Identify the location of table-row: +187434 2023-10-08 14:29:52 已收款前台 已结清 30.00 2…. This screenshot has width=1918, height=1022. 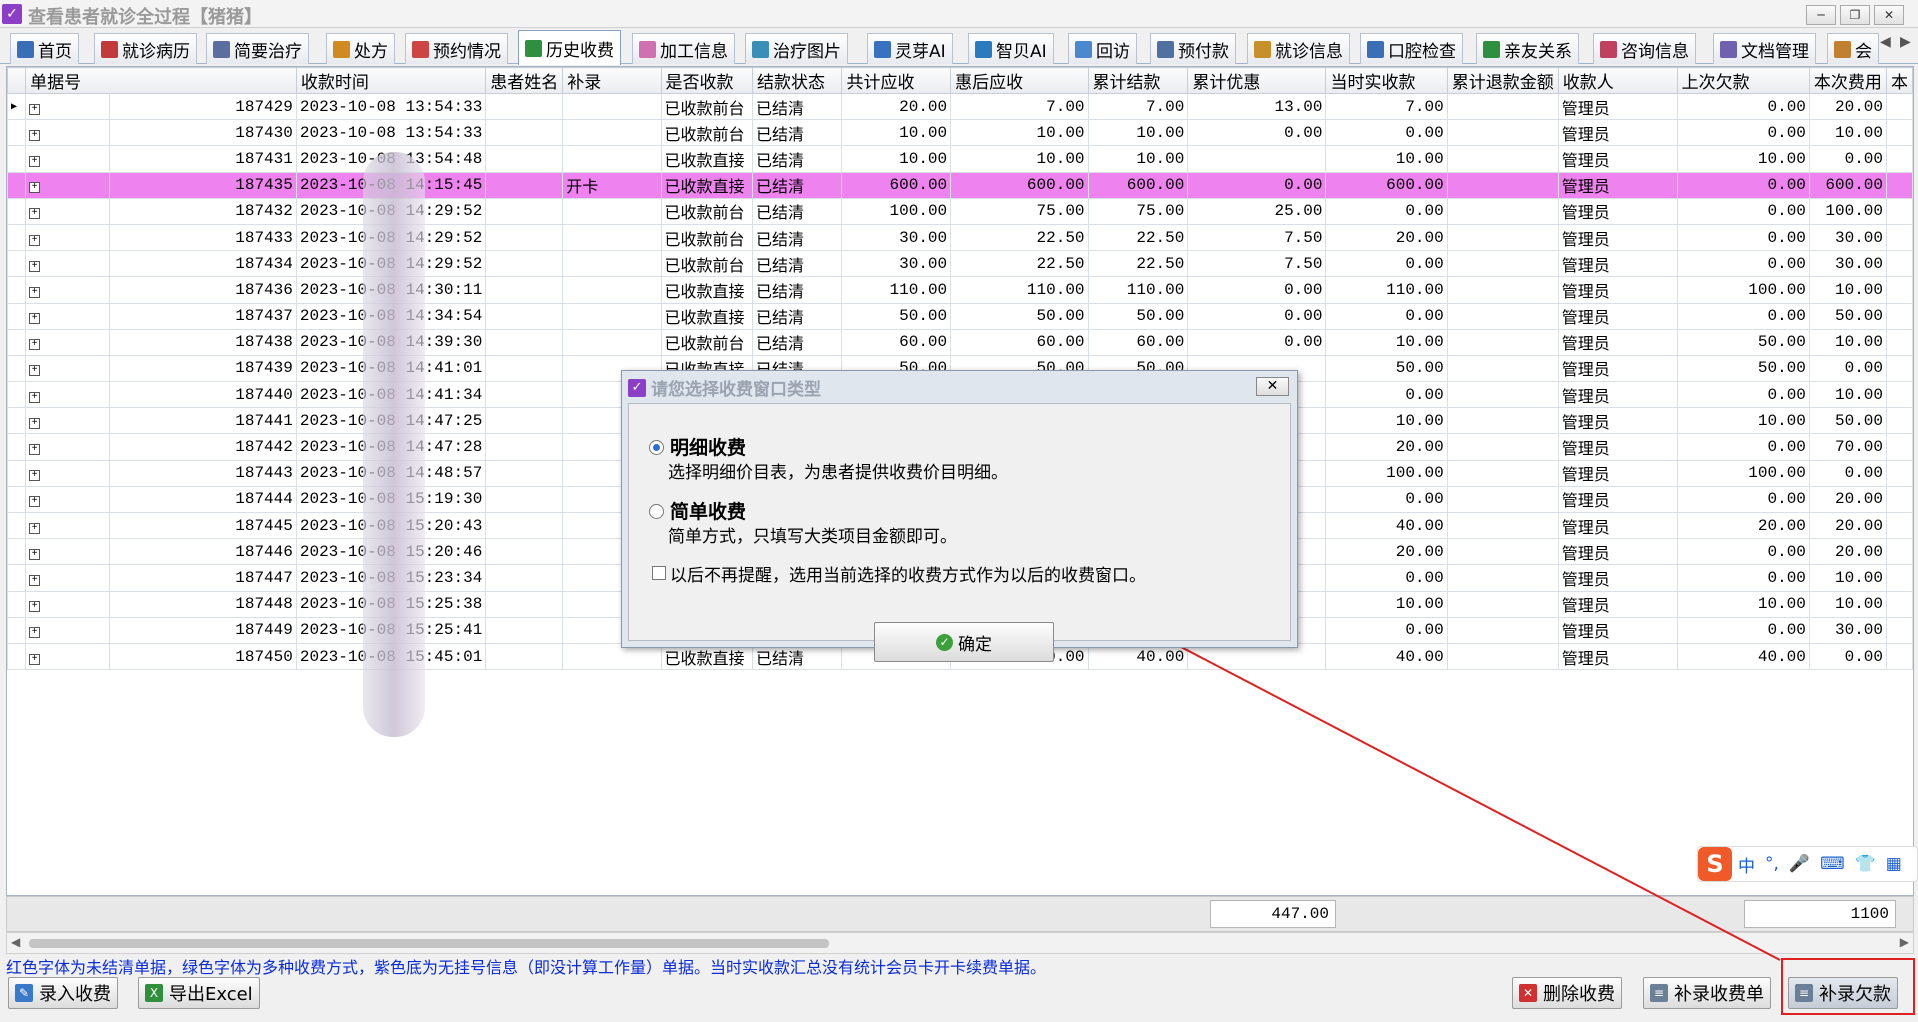
(960, 264).